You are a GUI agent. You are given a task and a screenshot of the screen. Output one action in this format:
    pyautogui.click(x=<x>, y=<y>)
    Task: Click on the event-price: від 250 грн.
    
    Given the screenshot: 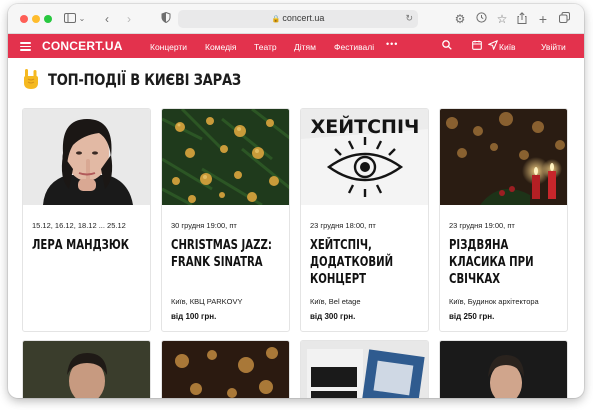 What is the action you would take?
    pyautogui.click(x=472, y=316)
    